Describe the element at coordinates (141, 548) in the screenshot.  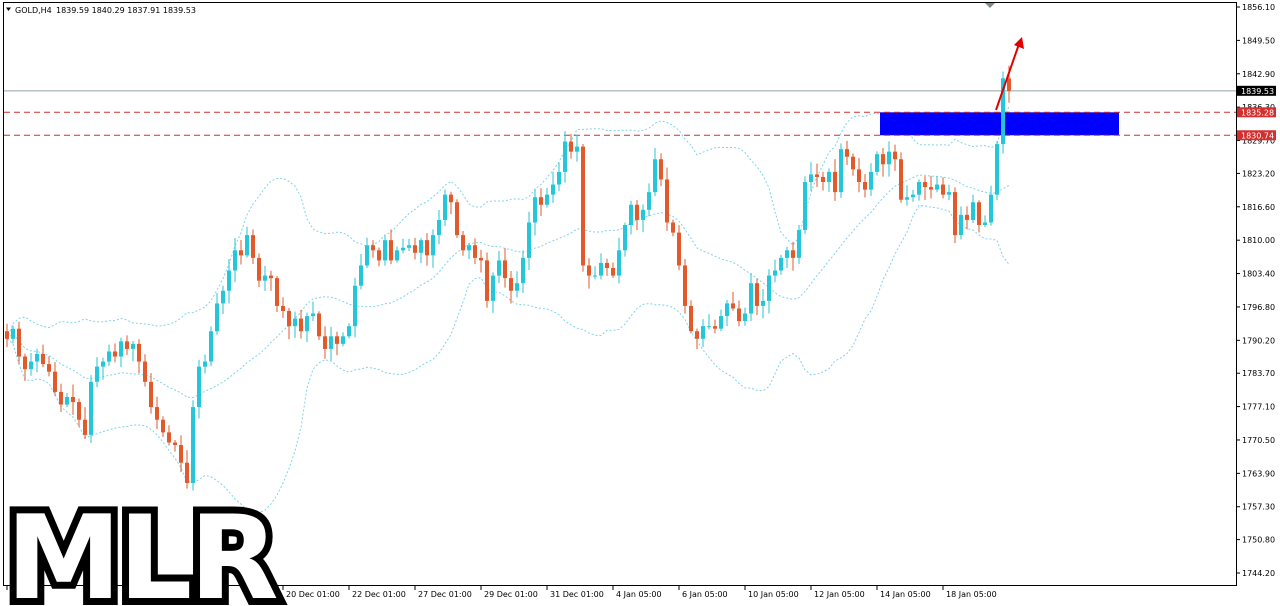
I see `watermark-logo: MLR` at that location.